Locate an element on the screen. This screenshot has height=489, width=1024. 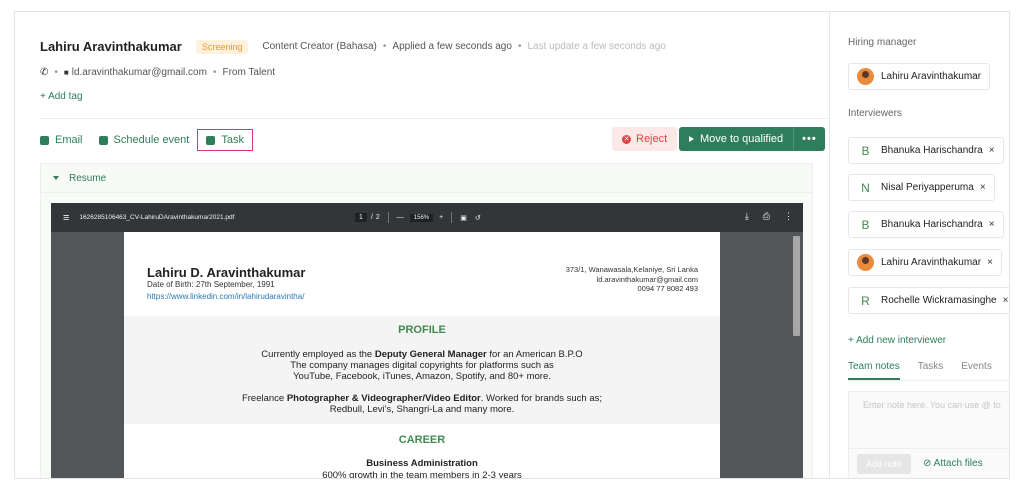
zoom-out-icon: — is located at coordinates (400, 217).